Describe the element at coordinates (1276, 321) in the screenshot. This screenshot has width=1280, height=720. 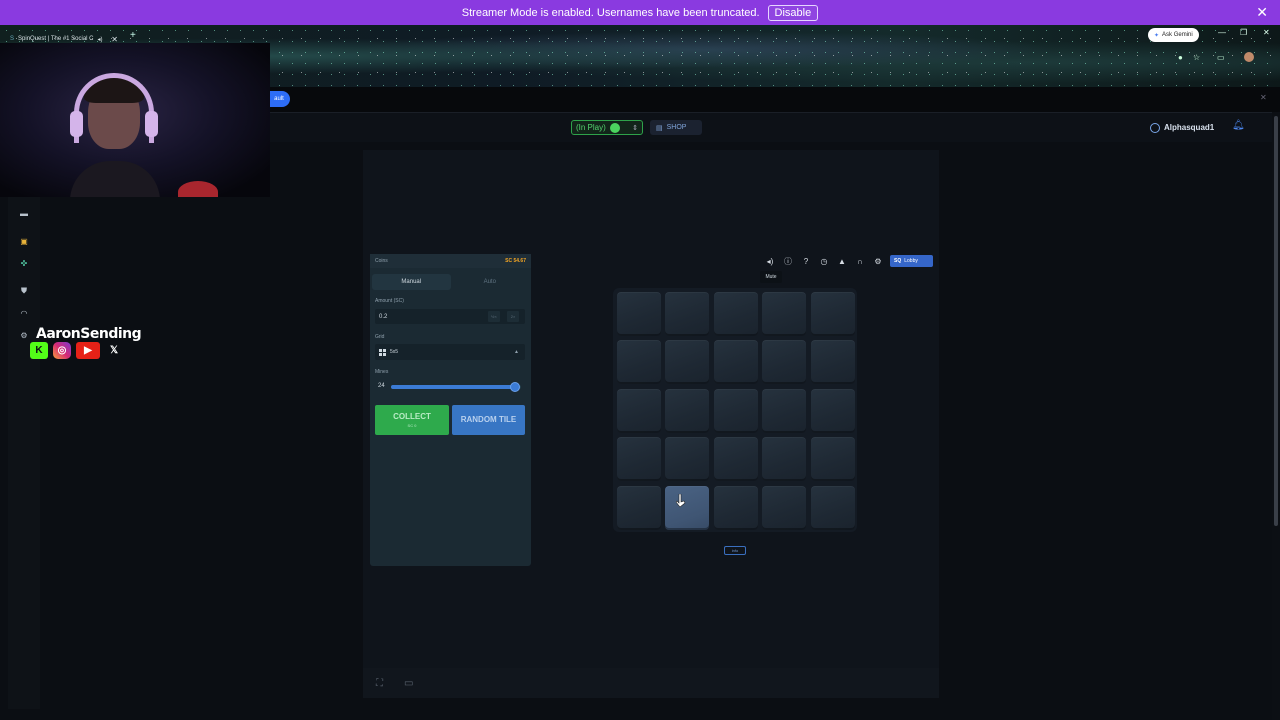
I see `scrollbar-thumb` at that location.